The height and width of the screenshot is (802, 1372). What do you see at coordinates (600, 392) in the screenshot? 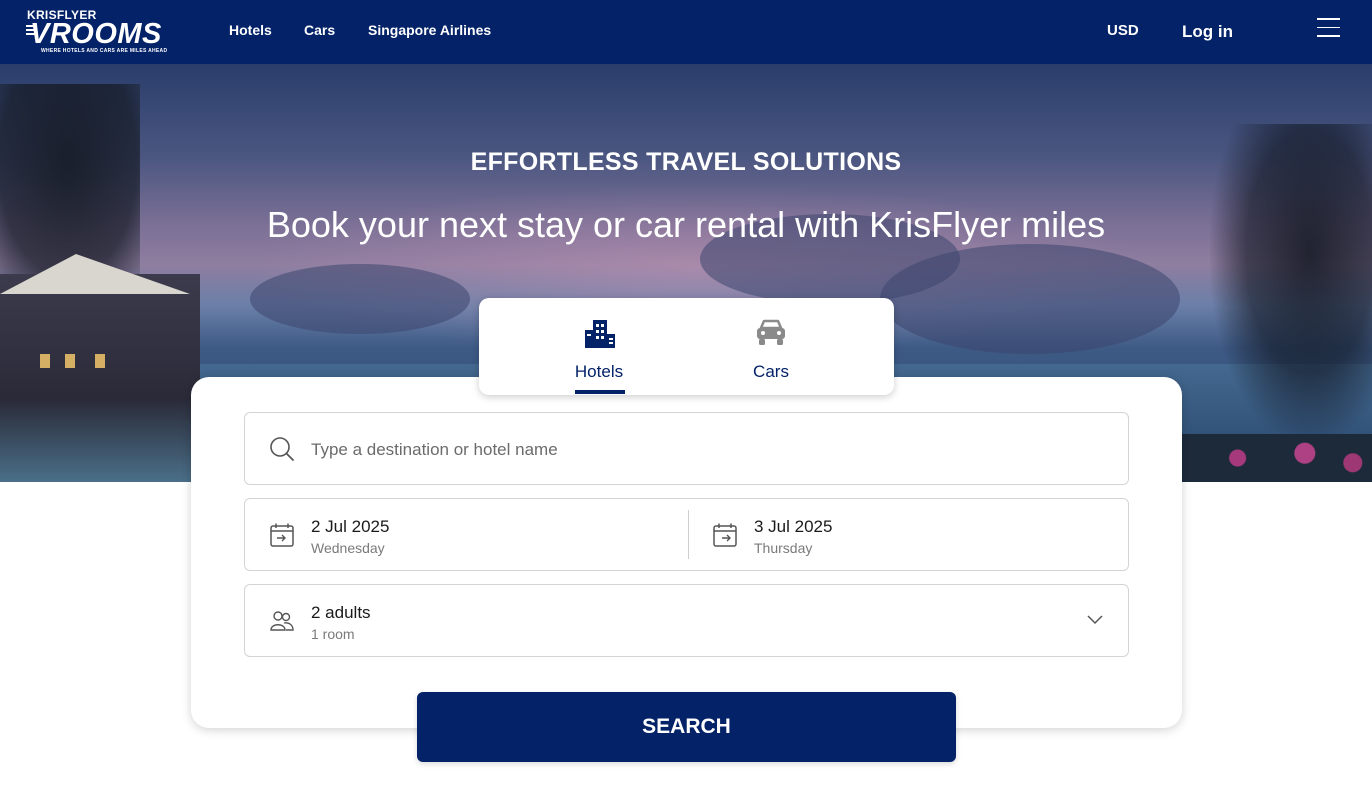
I see `active-tab-indicator` at bounding box center [600, 392].